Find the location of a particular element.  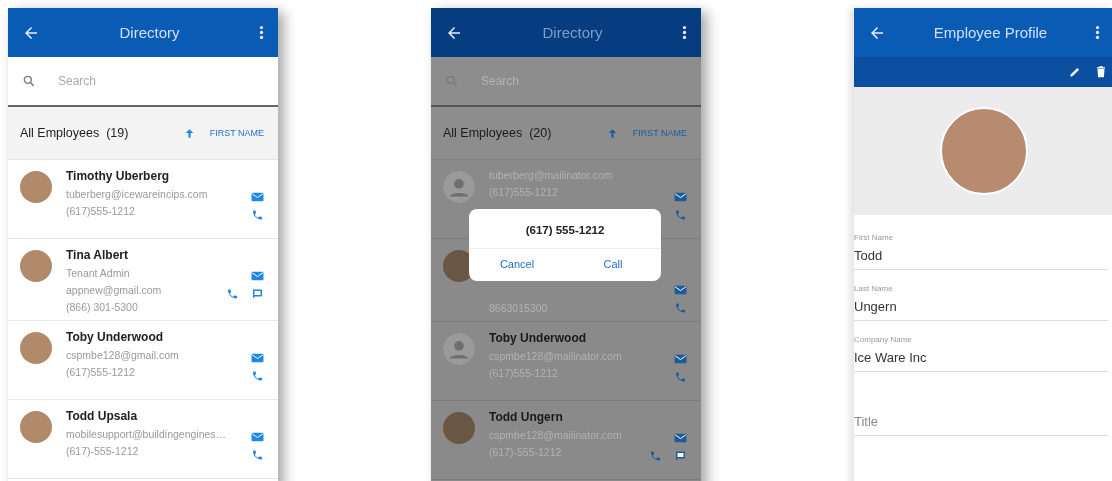

input-field: Ungern is located at coordinates (981, 309).